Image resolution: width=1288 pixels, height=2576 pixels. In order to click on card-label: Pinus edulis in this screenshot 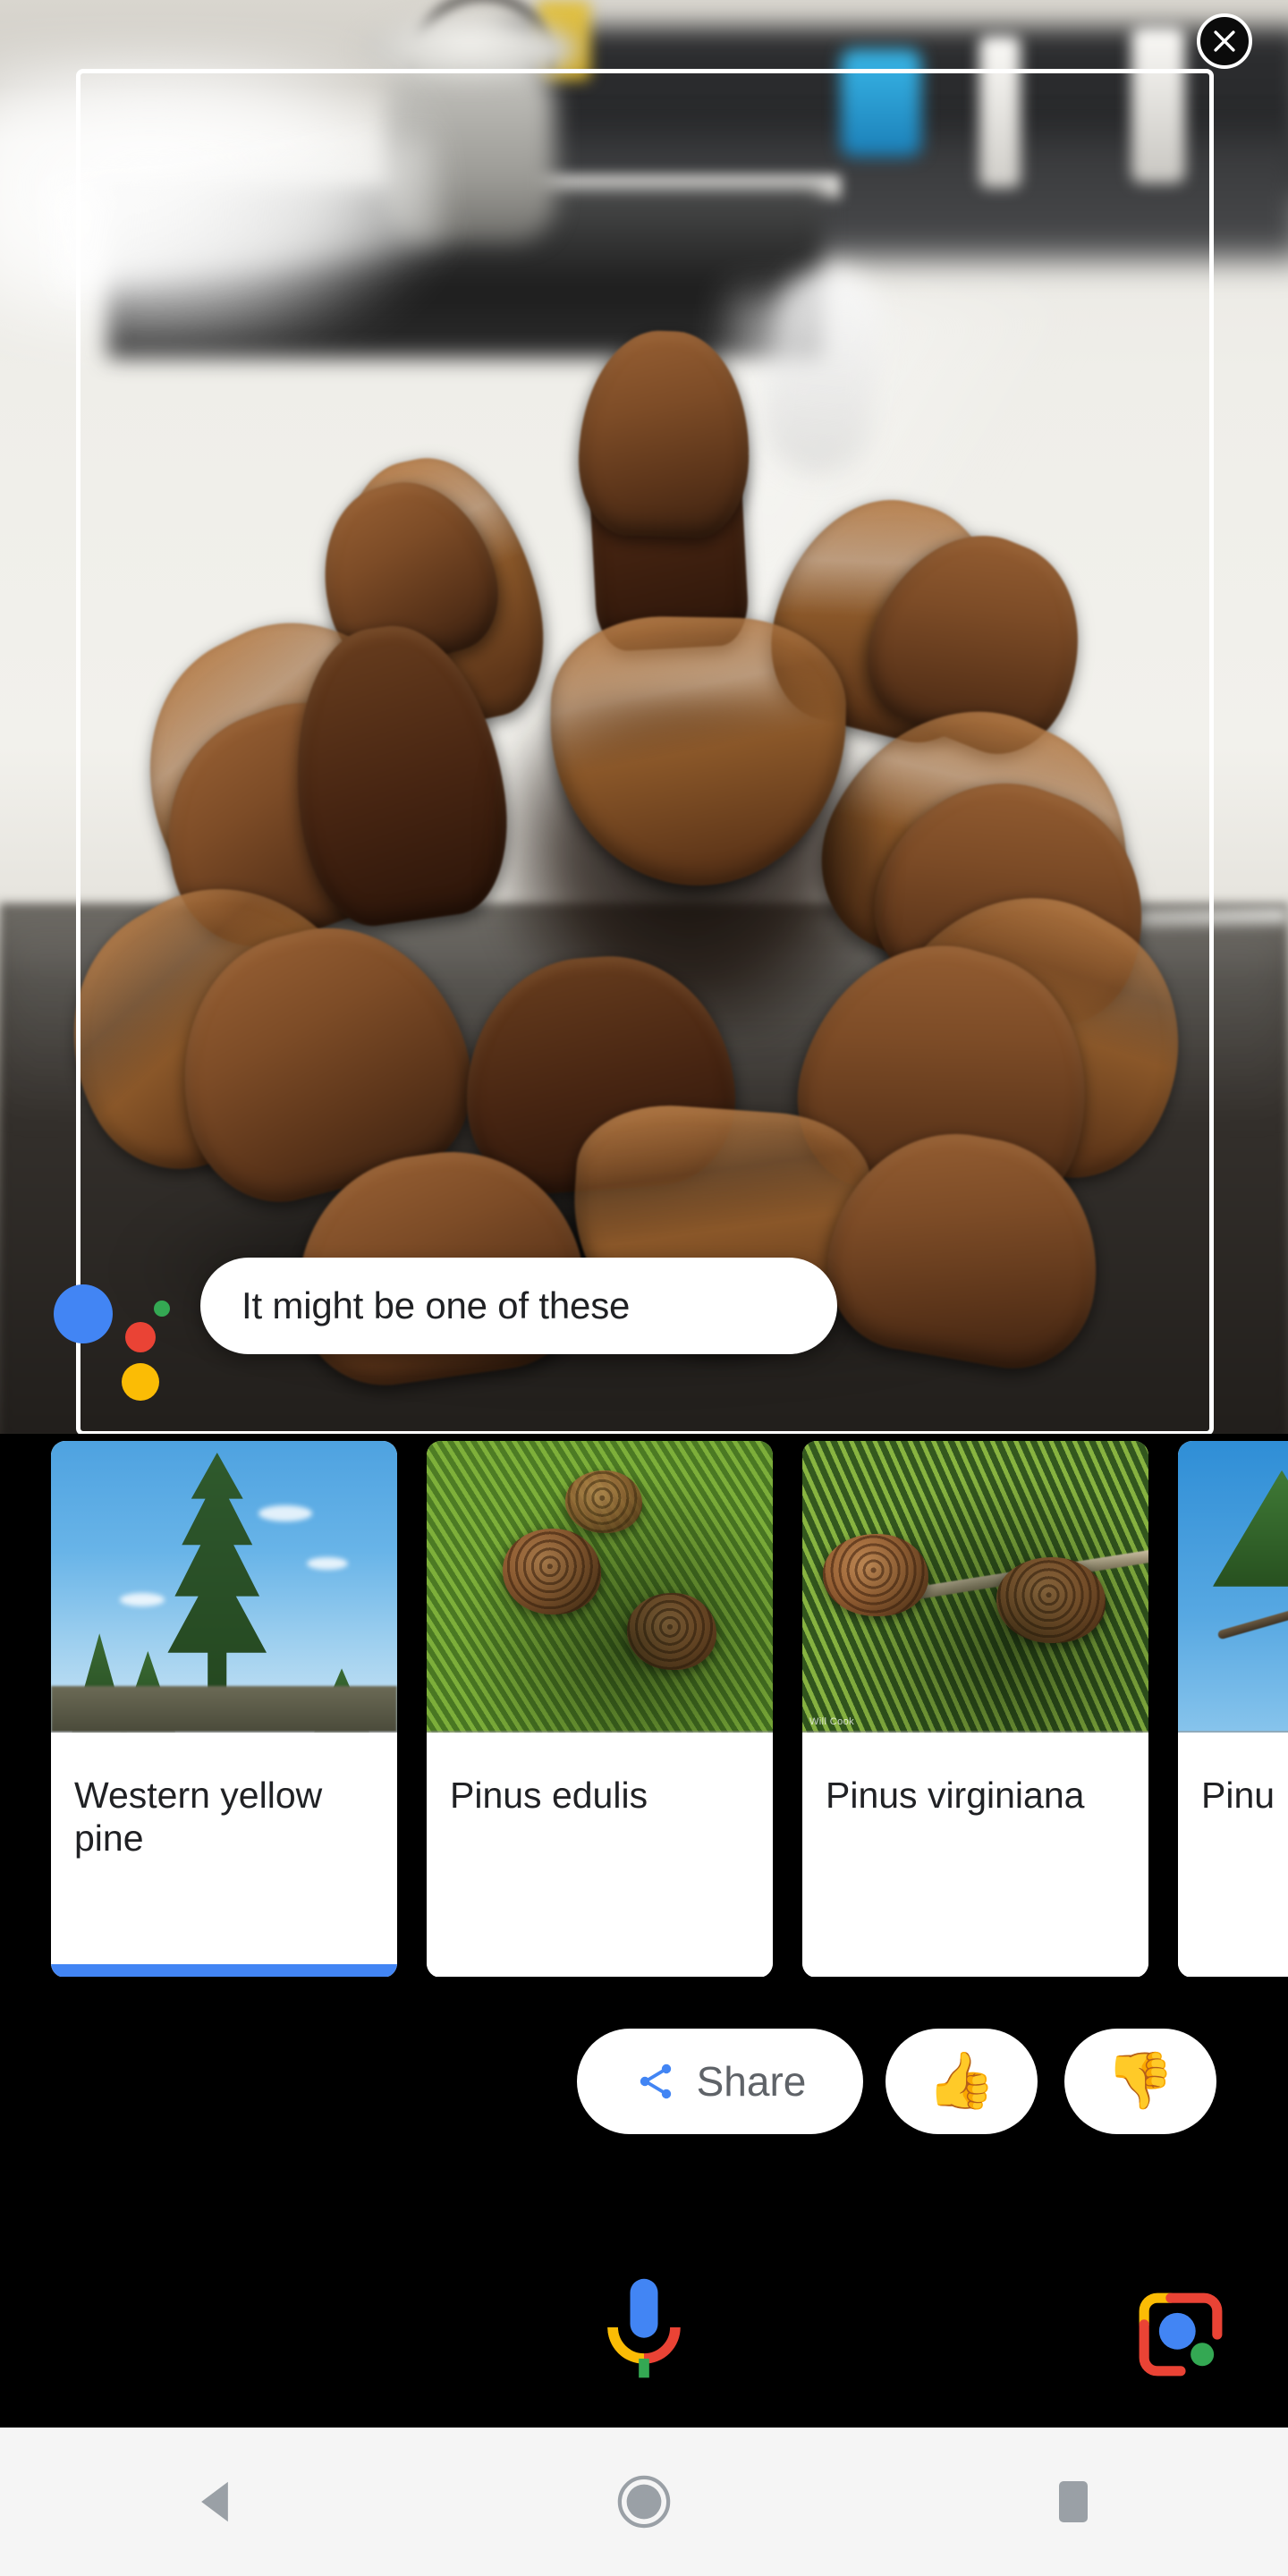, I will do `click(549, 1795)`.